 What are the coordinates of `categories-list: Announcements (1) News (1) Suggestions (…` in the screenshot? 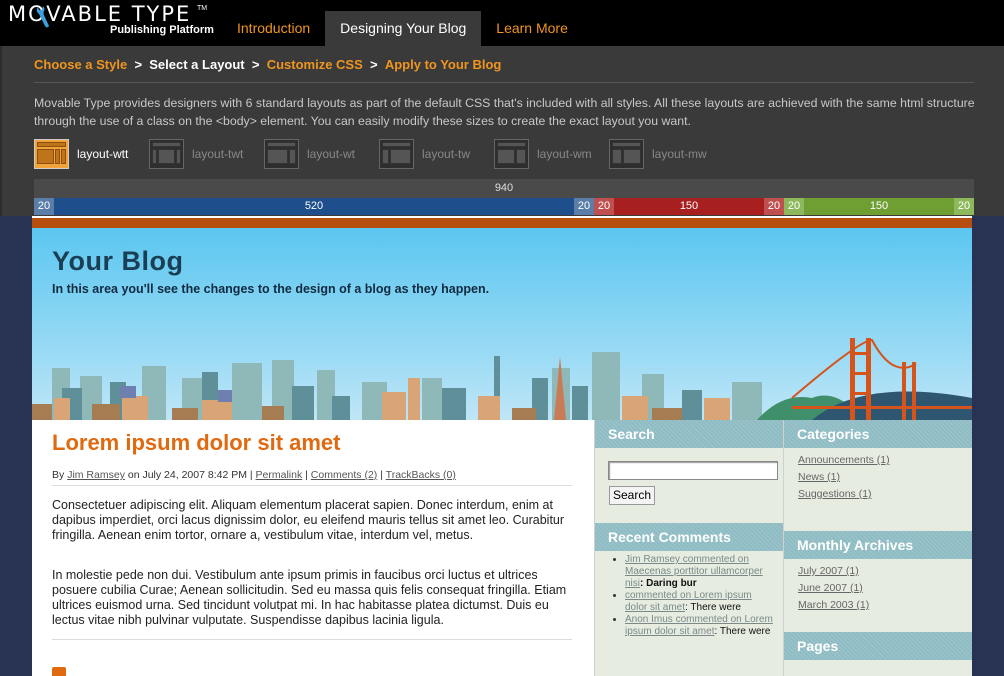 It's located at (878, 477).